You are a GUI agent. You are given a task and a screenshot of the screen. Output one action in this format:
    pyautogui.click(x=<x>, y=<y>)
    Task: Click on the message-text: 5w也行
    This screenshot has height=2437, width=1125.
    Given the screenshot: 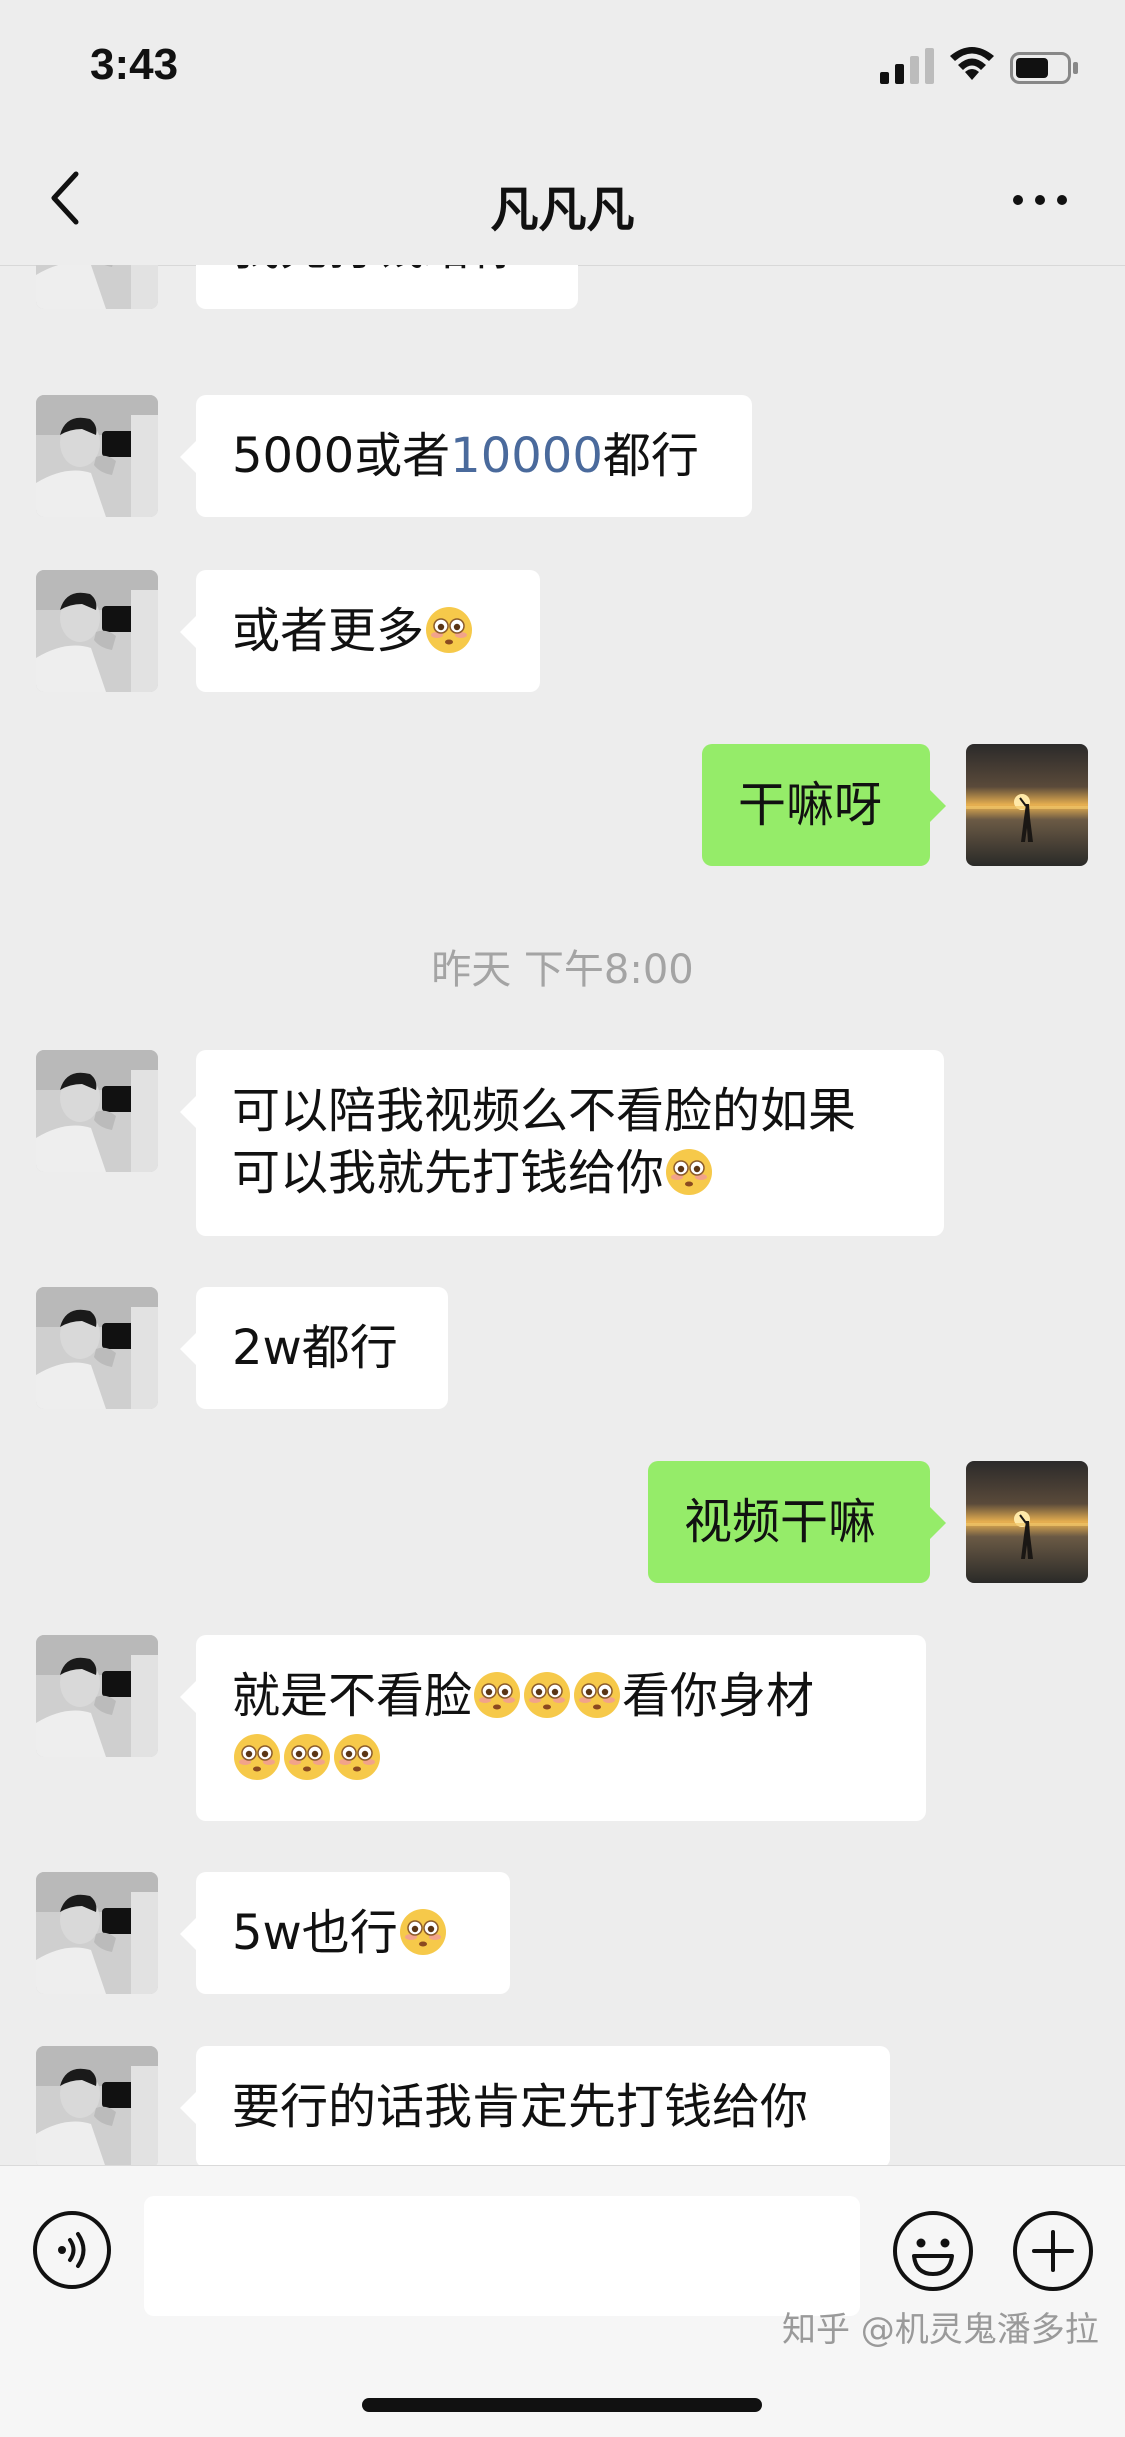 What is the action you would take?
    pyautogui.click(x=315, y=1933)
    